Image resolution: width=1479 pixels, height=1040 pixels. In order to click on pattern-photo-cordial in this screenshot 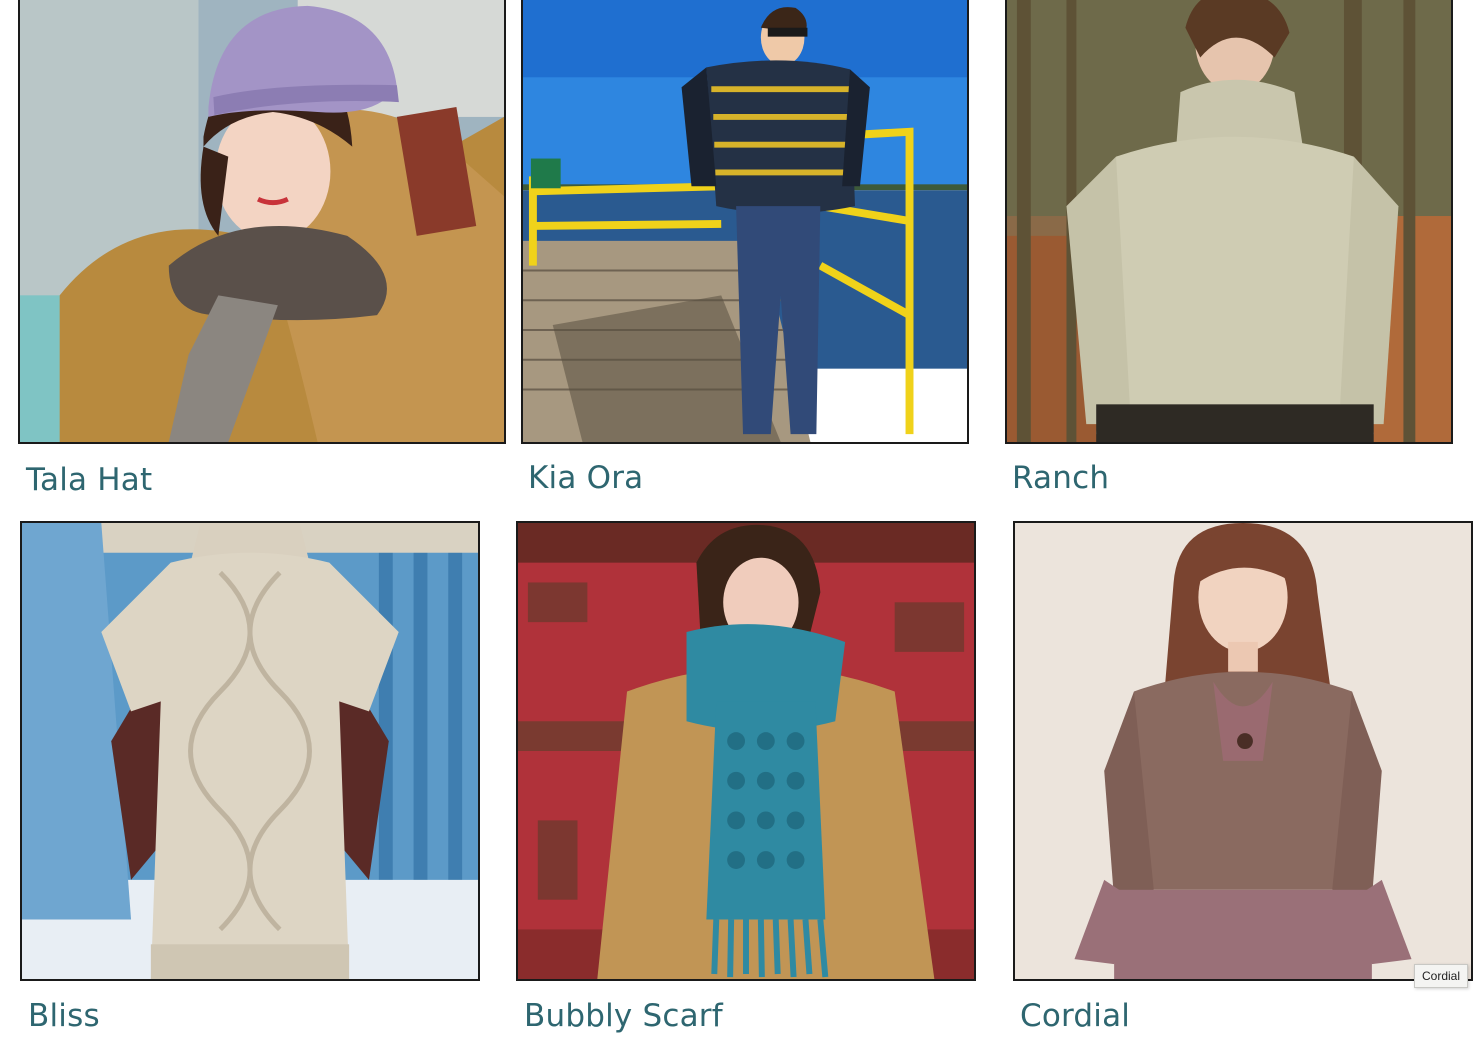, I will do `click(1243, 751)`.